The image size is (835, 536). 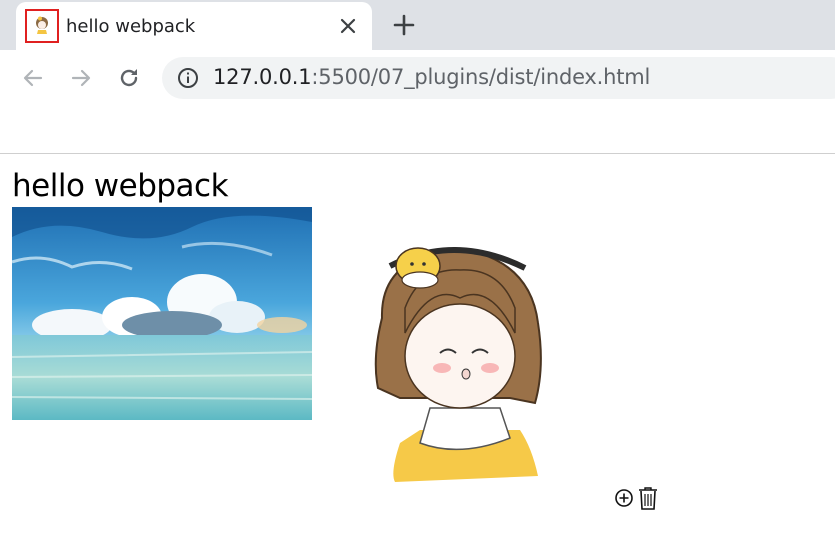 What do you see at coordinates (262, 77) in the screenshot?
I see `url-host: 127.0.0.1` at bounding box center [262, 77].